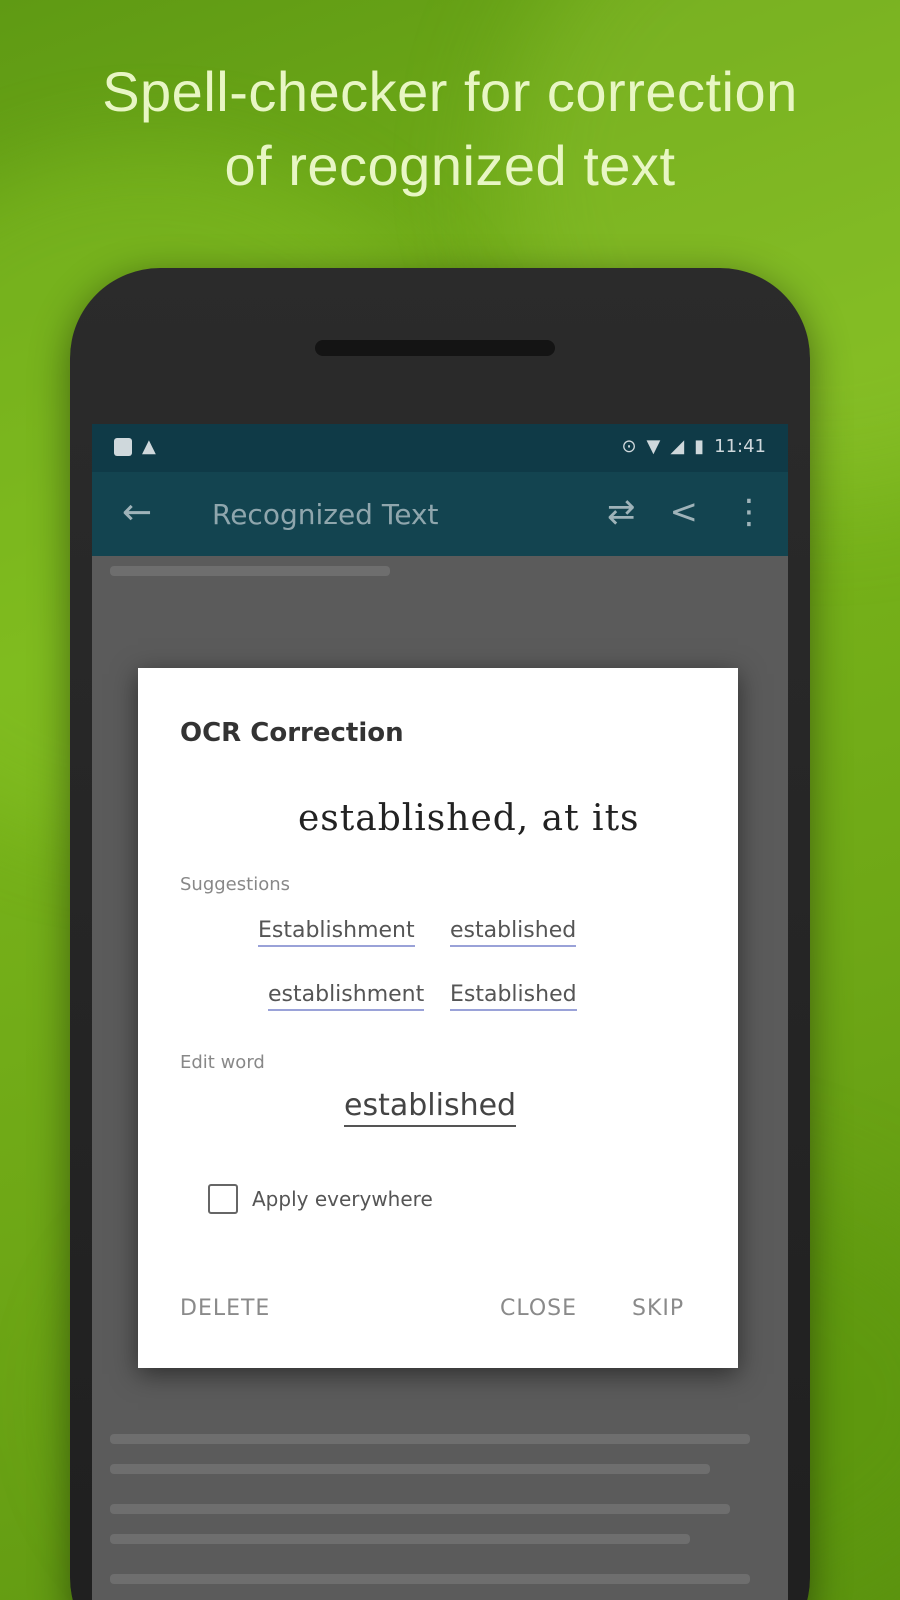 The height and width of the screenshot is (1600, 900). Describe the element at coordinates (346, 996) in the screenshot. I see `suggestion-item: establishment` at that location.